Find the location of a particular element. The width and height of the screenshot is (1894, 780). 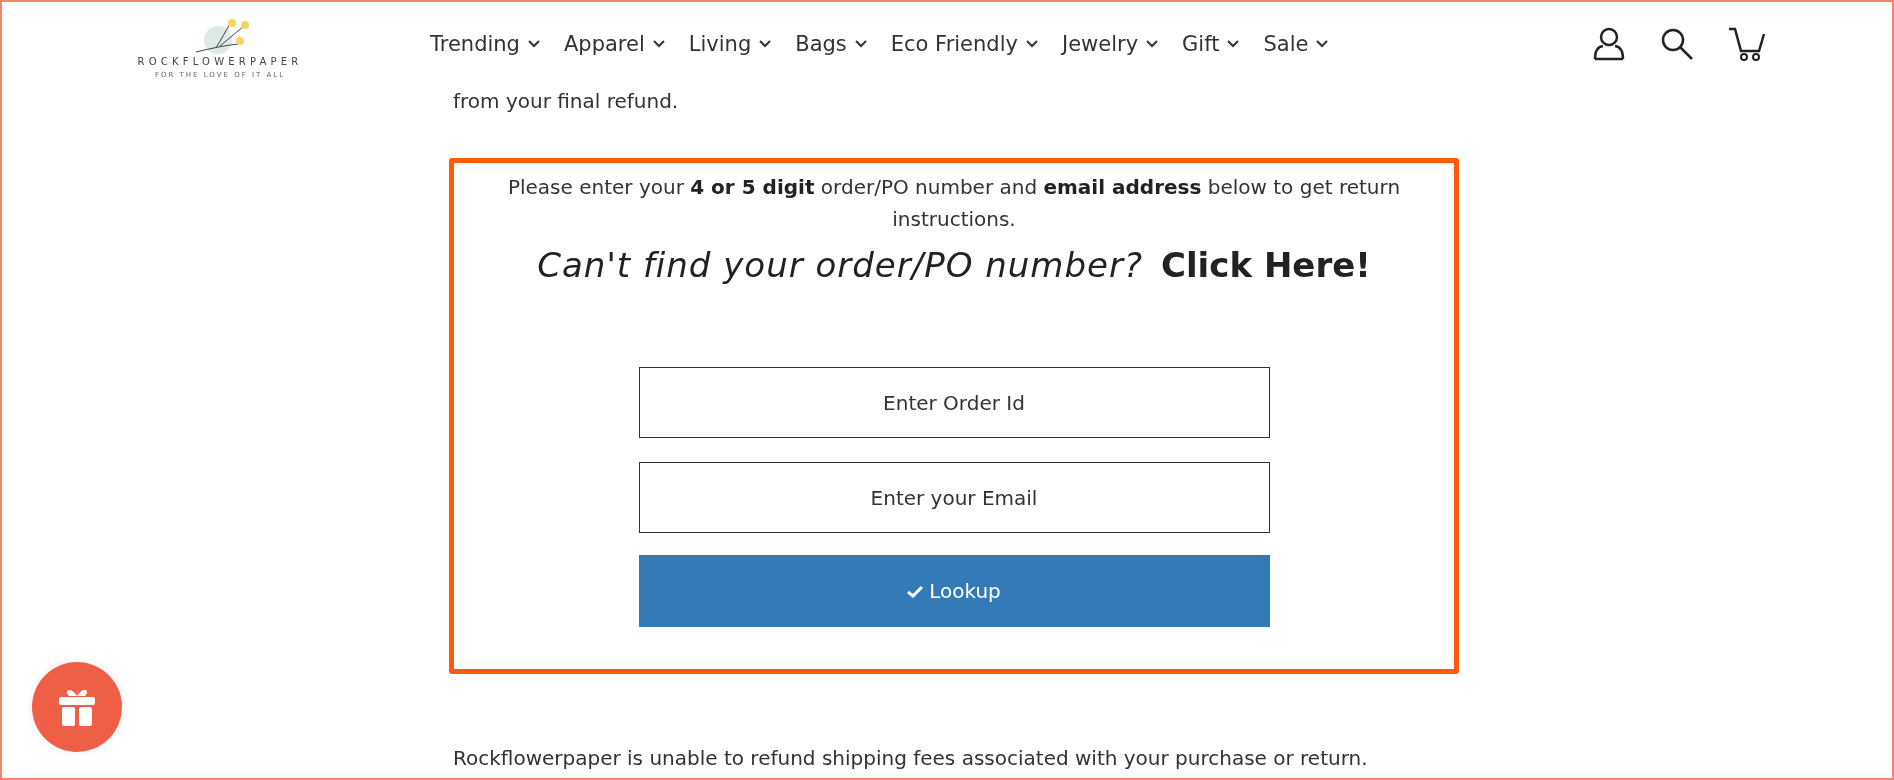

body-text: from your final refund. is located at coordinates (566, 101).